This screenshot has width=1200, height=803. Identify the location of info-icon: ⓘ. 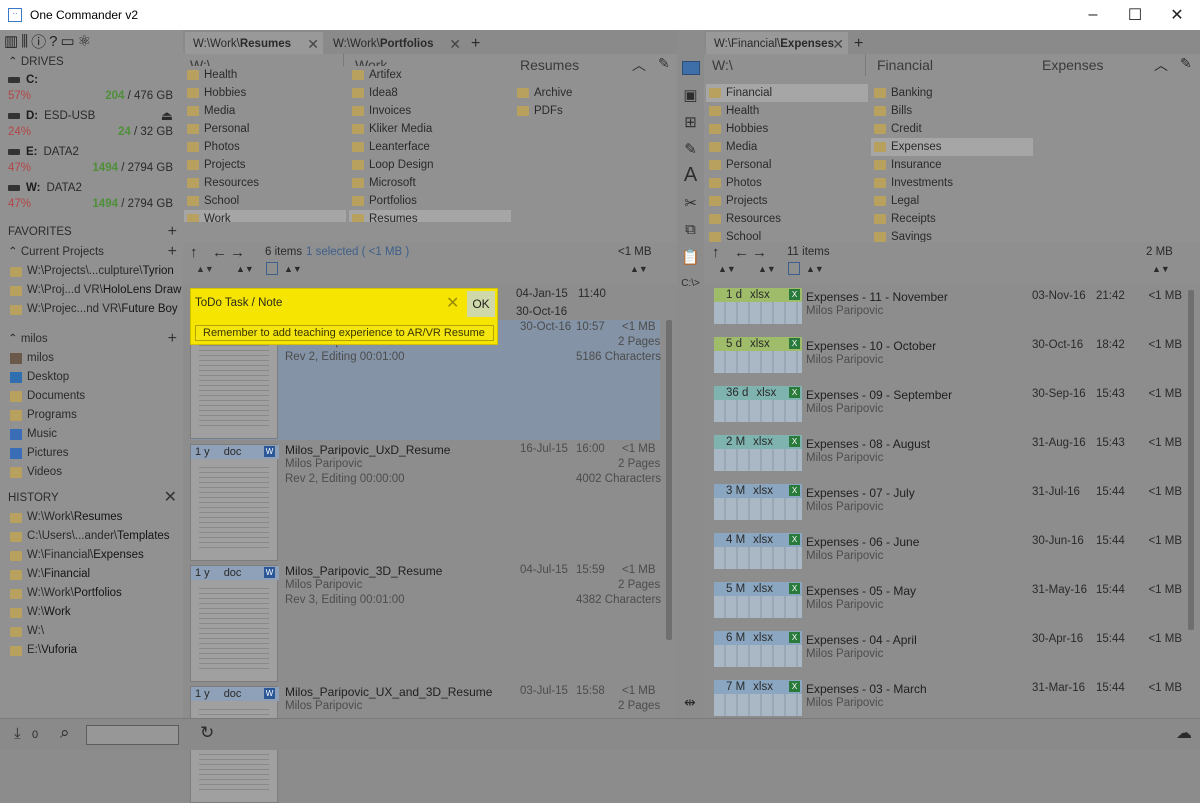
(38, 41).